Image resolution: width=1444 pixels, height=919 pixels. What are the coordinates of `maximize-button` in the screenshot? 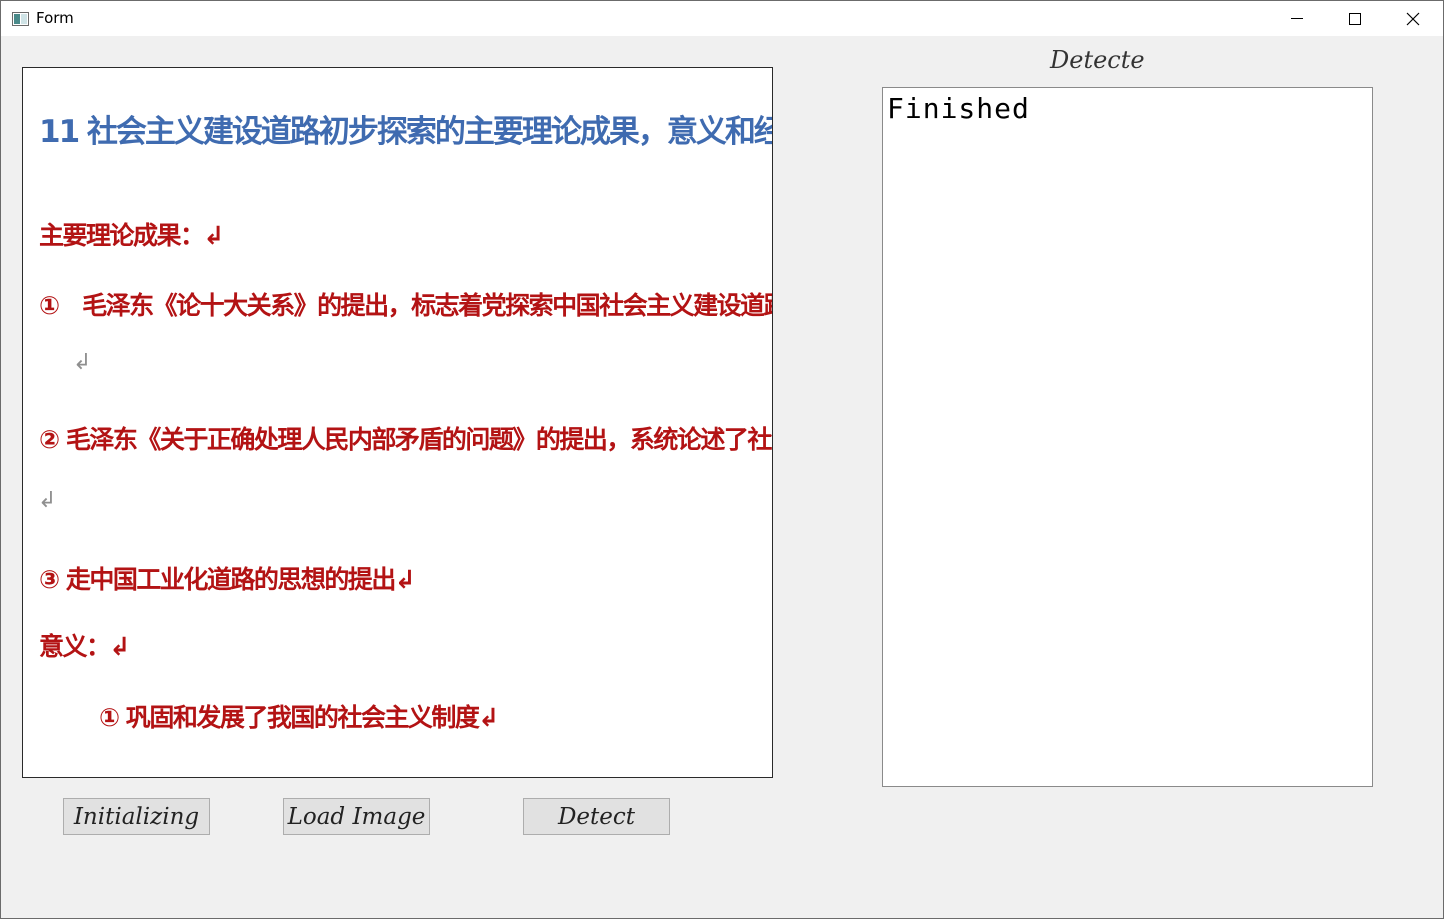 It's located at (1355, 18).